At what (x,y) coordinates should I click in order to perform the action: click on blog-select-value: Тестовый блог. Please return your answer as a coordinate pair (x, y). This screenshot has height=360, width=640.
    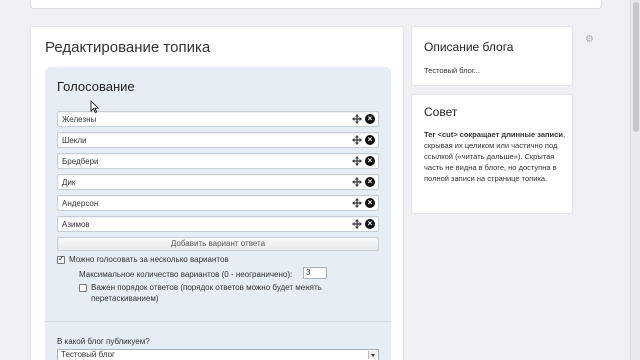
    Looking at the image, I should click on (88, 354).